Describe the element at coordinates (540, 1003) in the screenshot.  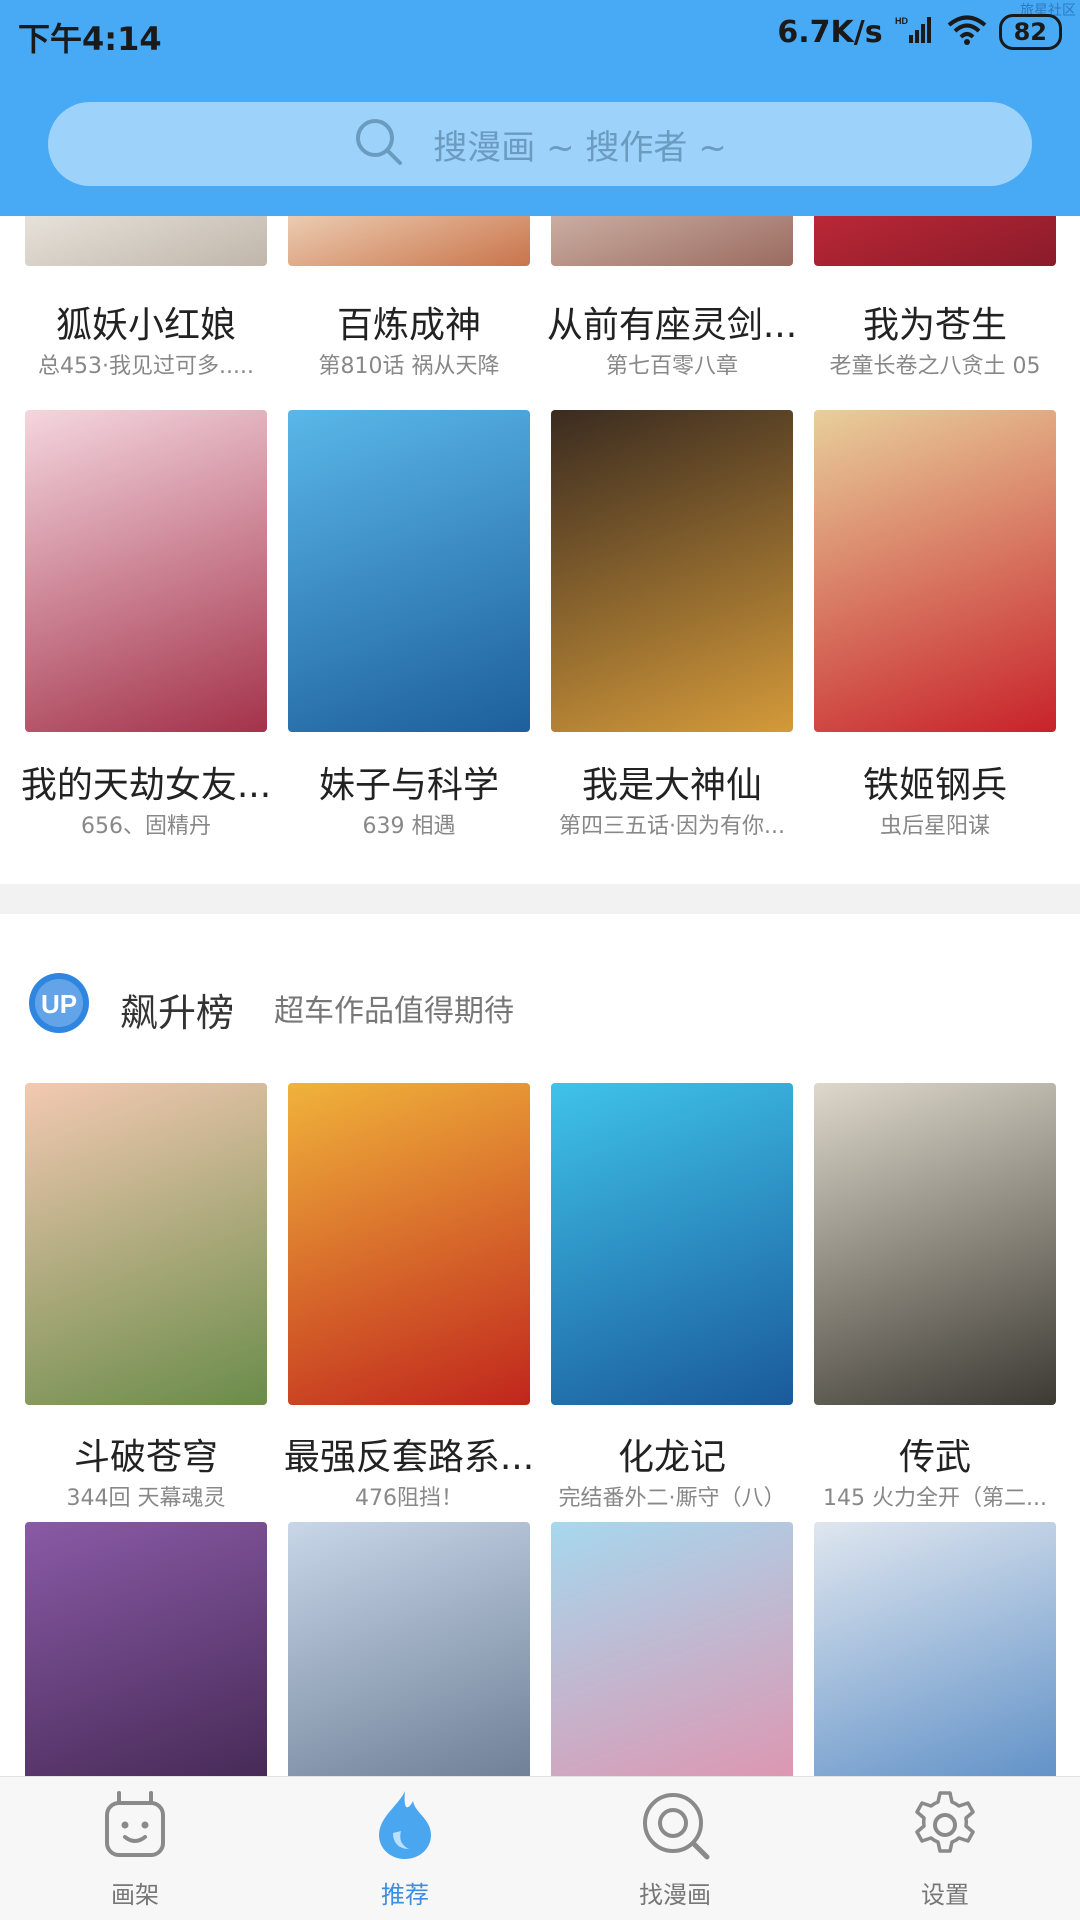
I see `section-header-rising: UP 飙升榜 超车作品值得期待` at that location.